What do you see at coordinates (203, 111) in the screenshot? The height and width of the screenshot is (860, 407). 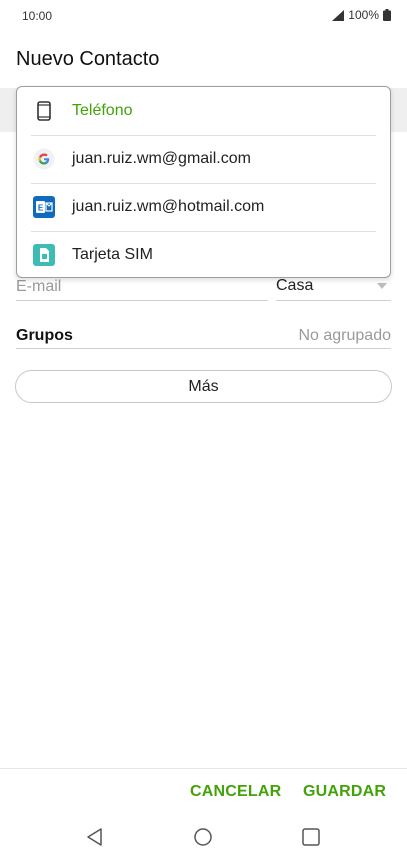 I see `dropdown-item-phone: Teléfono` at bounding box center [203, 111].